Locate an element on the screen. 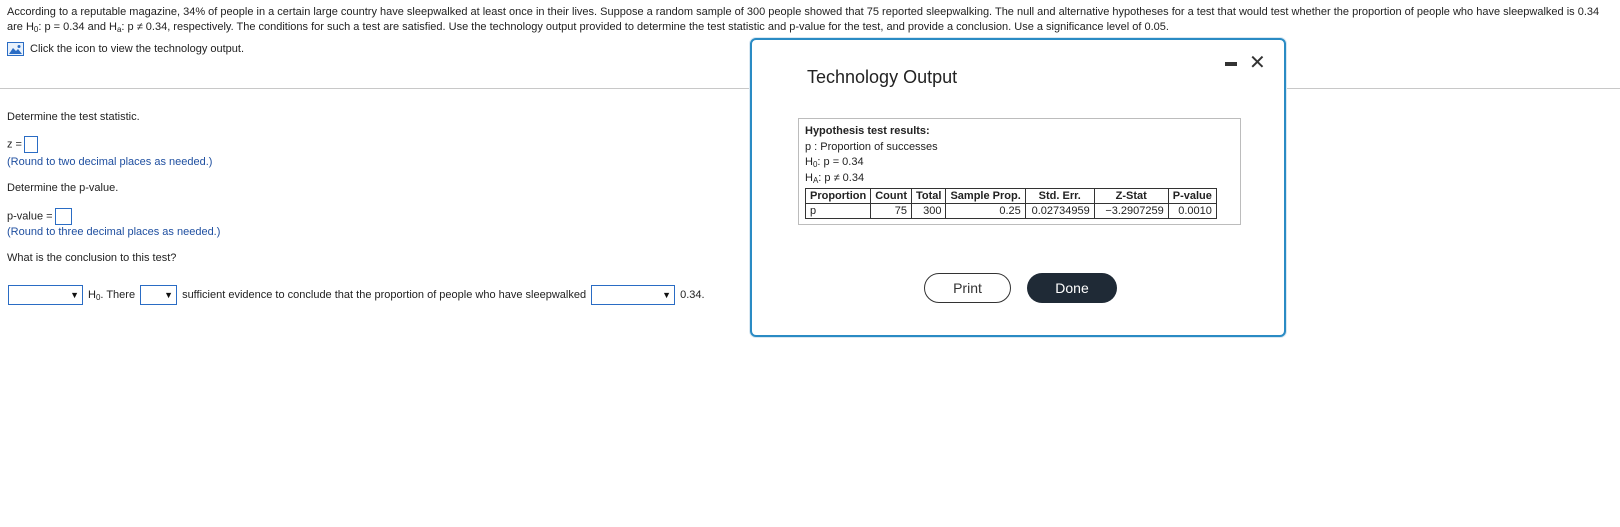 This screenshot has width=1620, height=527. column-header: Z-Stat is located at coordinates (1131, 196).